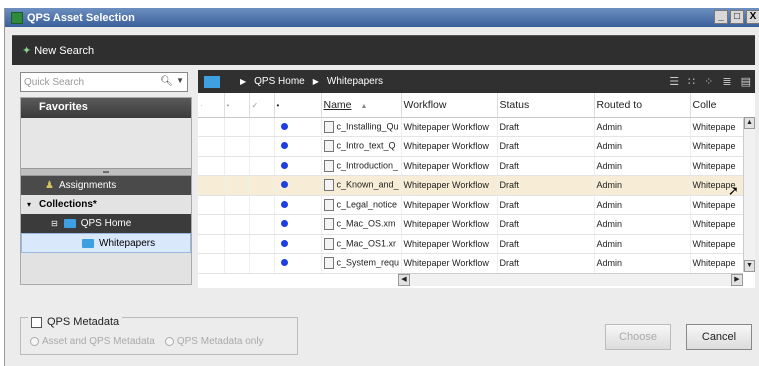  What do you see at coordinates (98, 341) in the screenshot?
I see `radio-label: Asset and QPS Metadata` at bounding box center [98, 341].